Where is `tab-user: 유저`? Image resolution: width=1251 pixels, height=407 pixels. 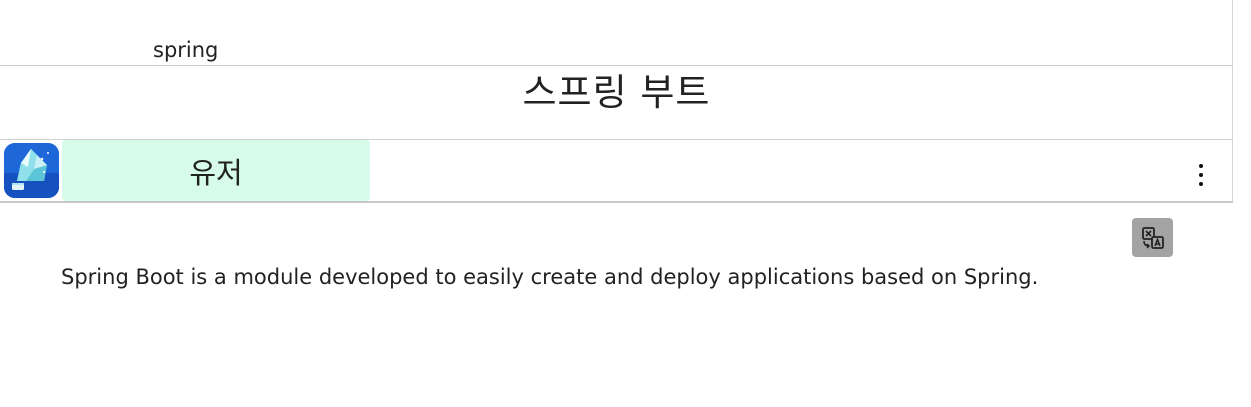
tab-user: 유저 is located at coordinates (216, 170).